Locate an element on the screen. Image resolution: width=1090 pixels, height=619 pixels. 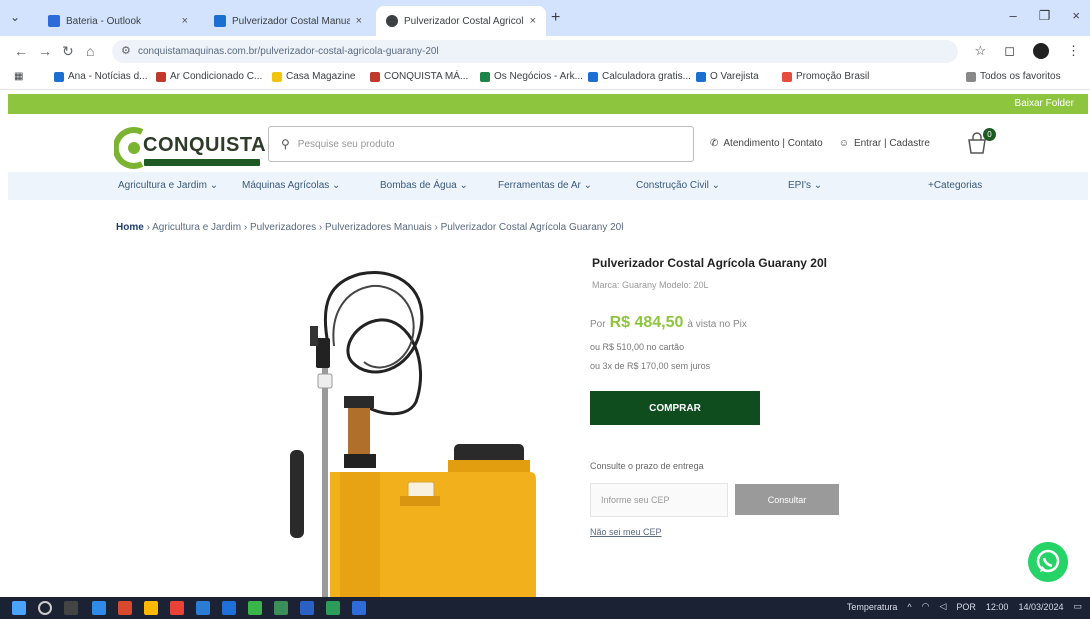
site-logo: CONQUISTA is located at coordinates (190, 150).